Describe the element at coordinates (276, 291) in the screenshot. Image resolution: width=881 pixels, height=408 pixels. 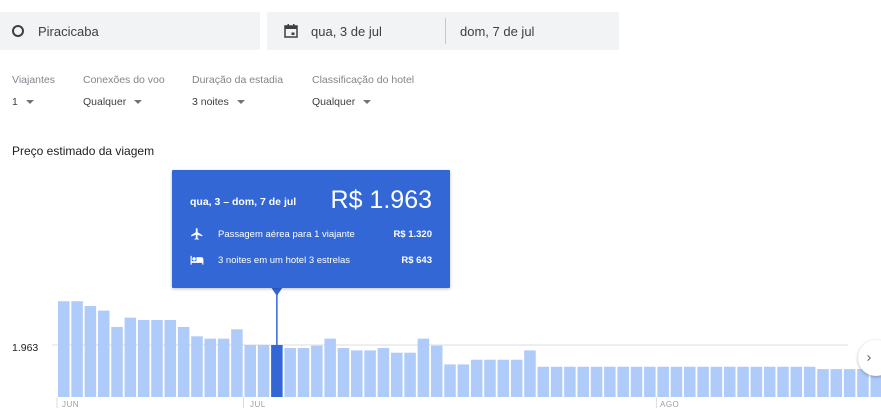
I see `tooltip-pointer` at that location.